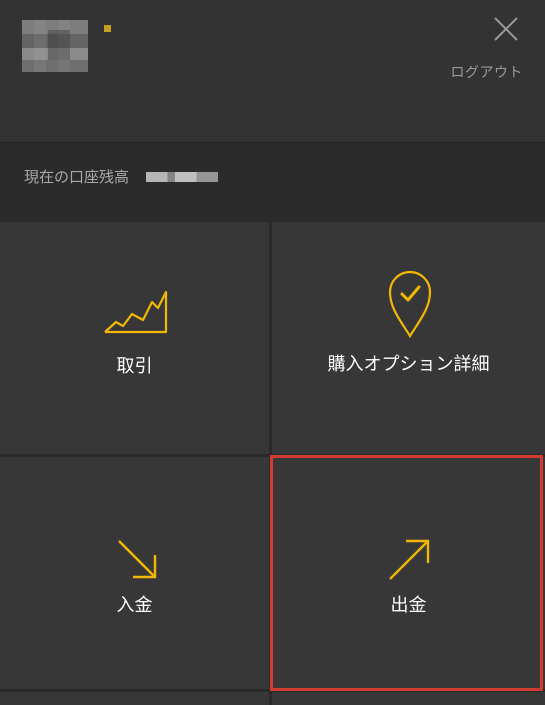 Image resolution: width=545 pixels, height=705 pixels. What do you see at coordinates (77, 177) in the screenshot?
I see `balance-label: 現在の口座残高` at bounding box center [77, 177].